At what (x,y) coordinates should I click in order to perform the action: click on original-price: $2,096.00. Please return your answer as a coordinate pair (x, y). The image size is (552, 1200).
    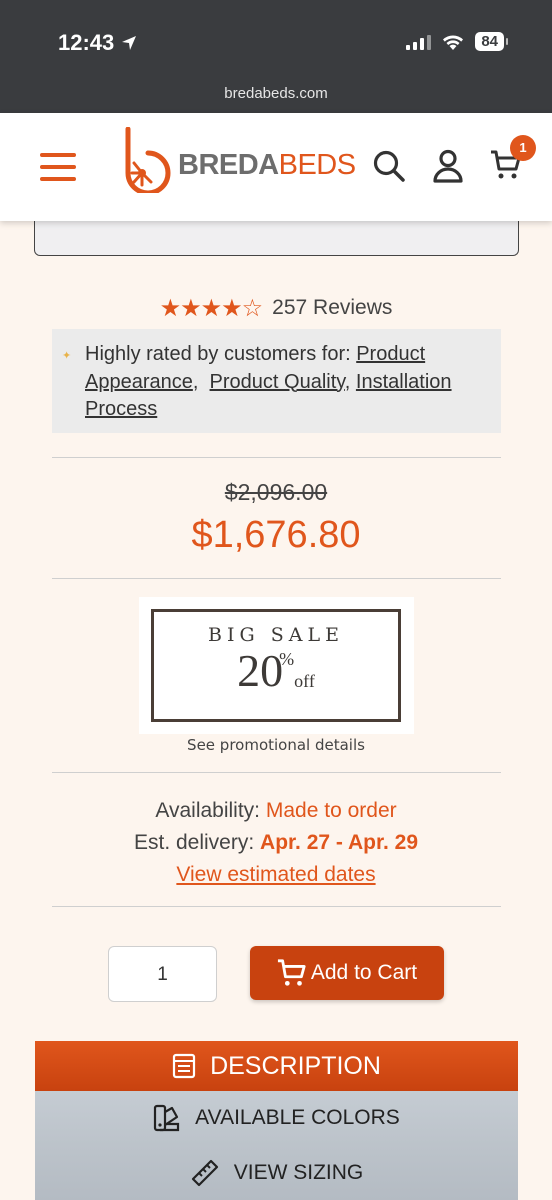
    Looking at the image, I should click on (276, 492).